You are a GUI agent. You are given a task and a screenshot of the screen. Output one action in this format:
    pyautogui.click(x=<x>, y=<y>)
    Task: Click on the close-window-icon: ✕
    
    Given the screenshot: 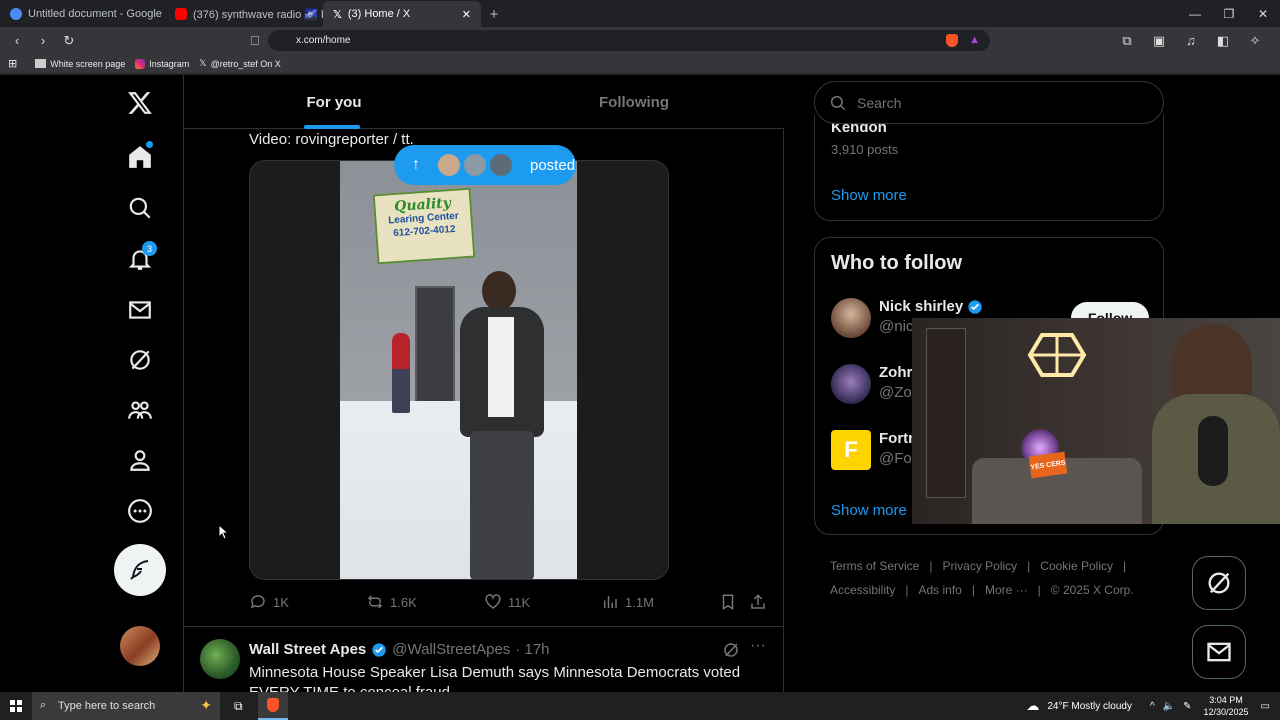 What is the action you would take?
    pyautogui.click(x=1263, y=13)
    